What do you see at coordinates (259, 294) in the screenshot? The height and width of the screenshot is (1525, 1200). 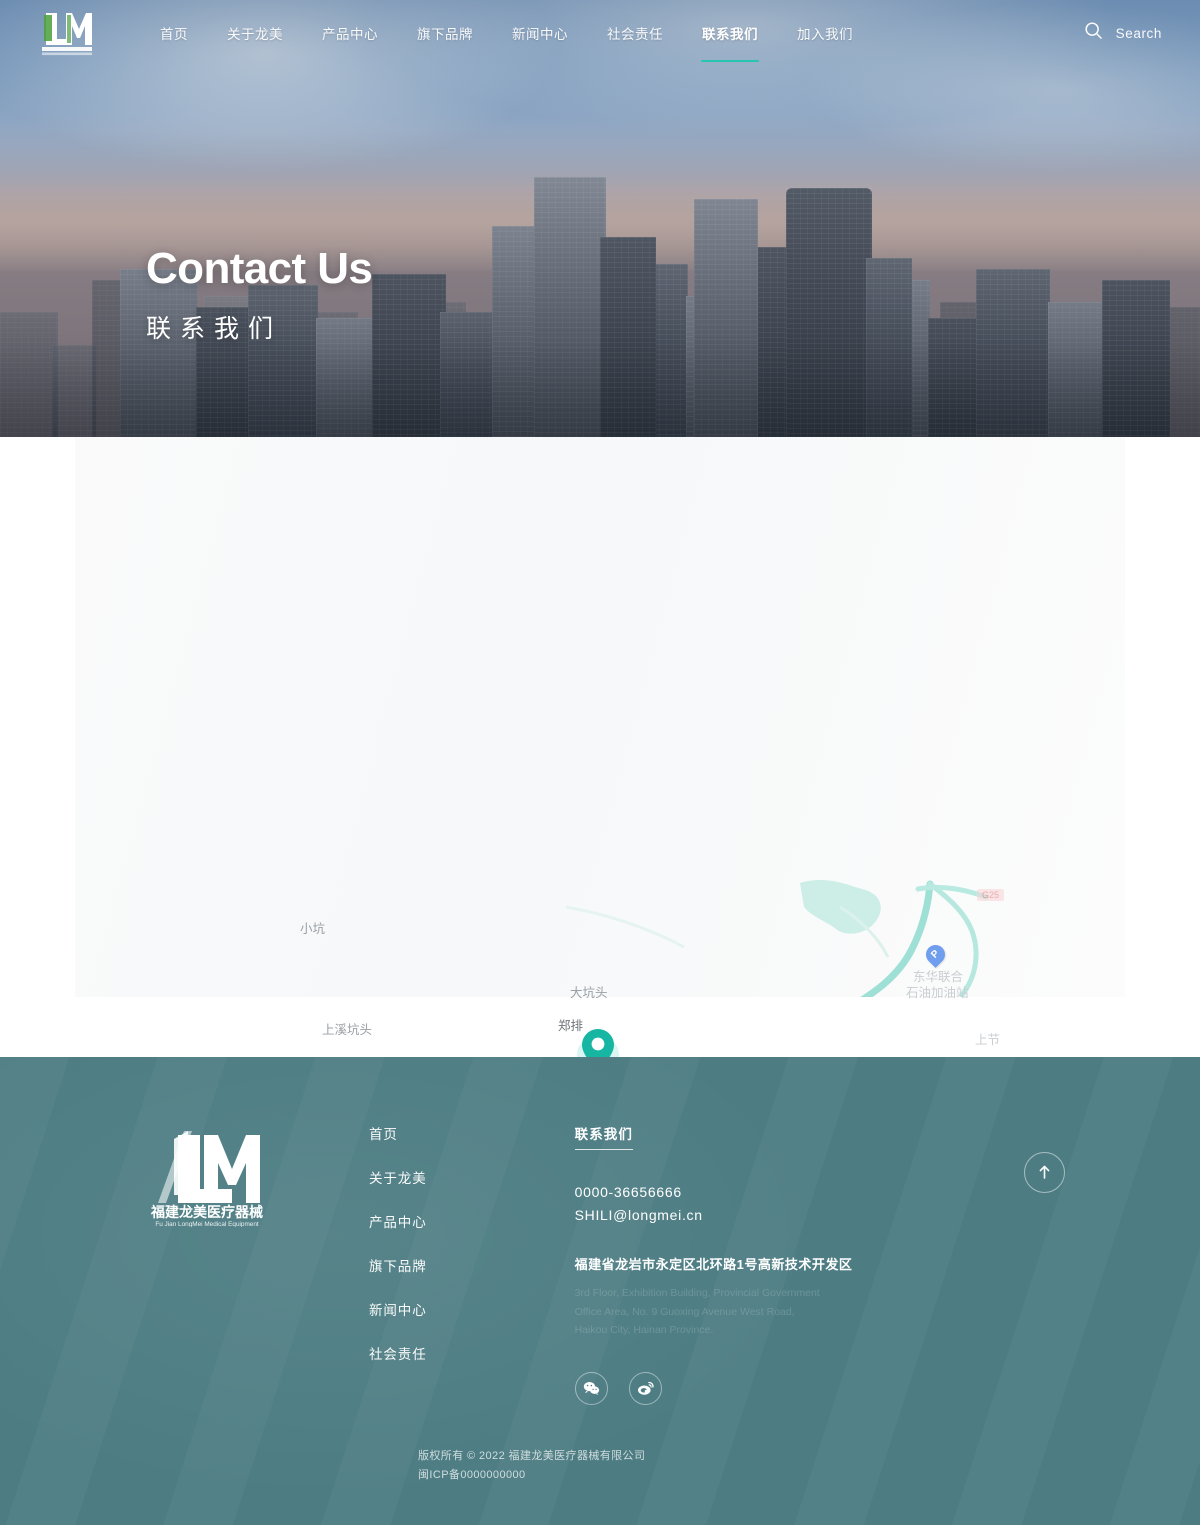 I see `hero-text-block: Contact Us 联系我们` at bounding box center [259, 294].